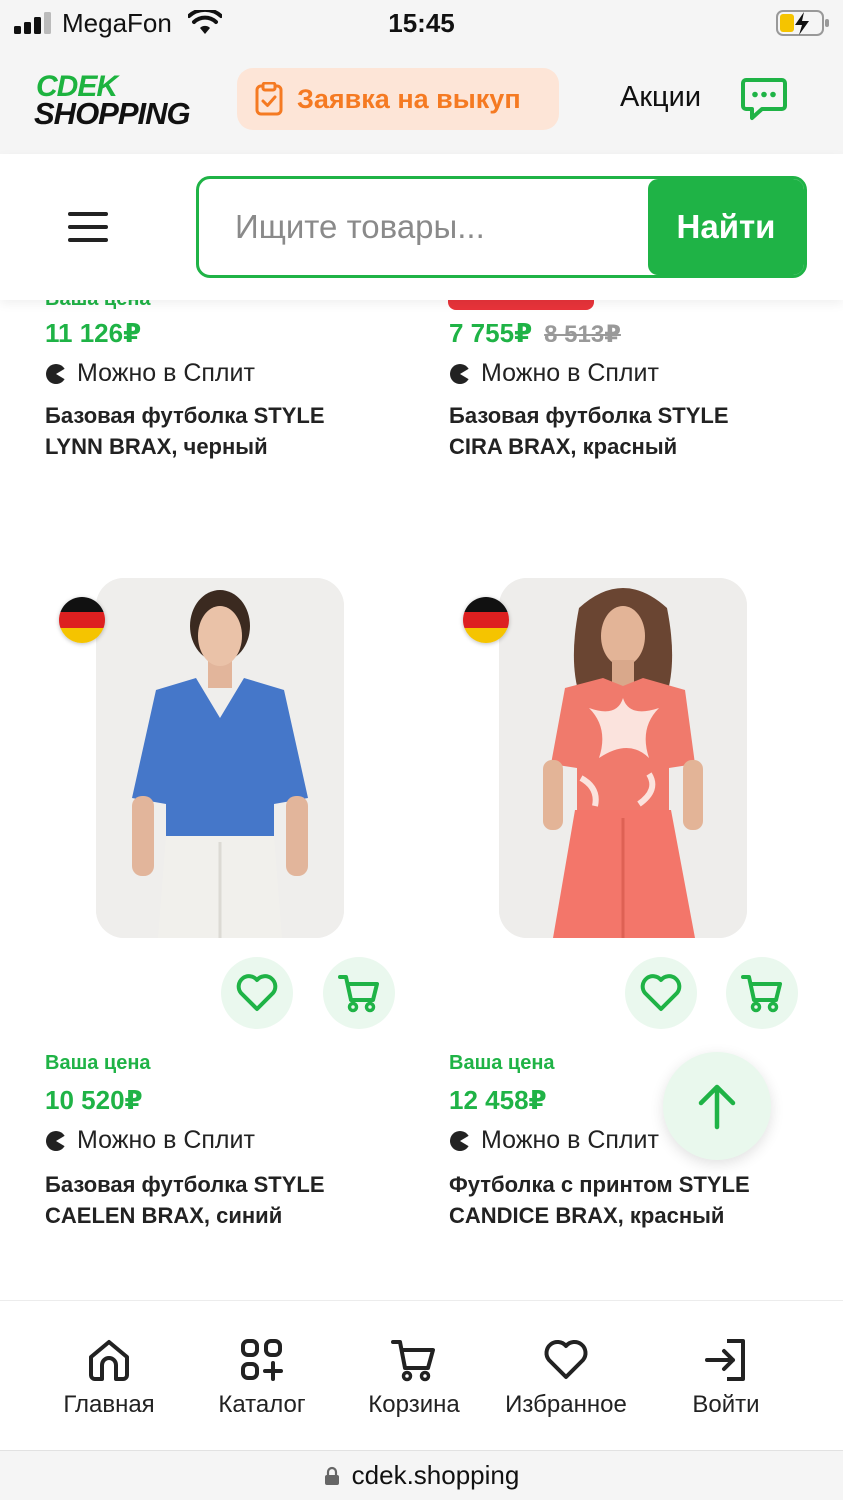 This screenshot has width=843, height=1500. What do you see at coordinates (262, 1360) in the screenshot?
I see `catalog-icon` at bounding box center [262, 1360].